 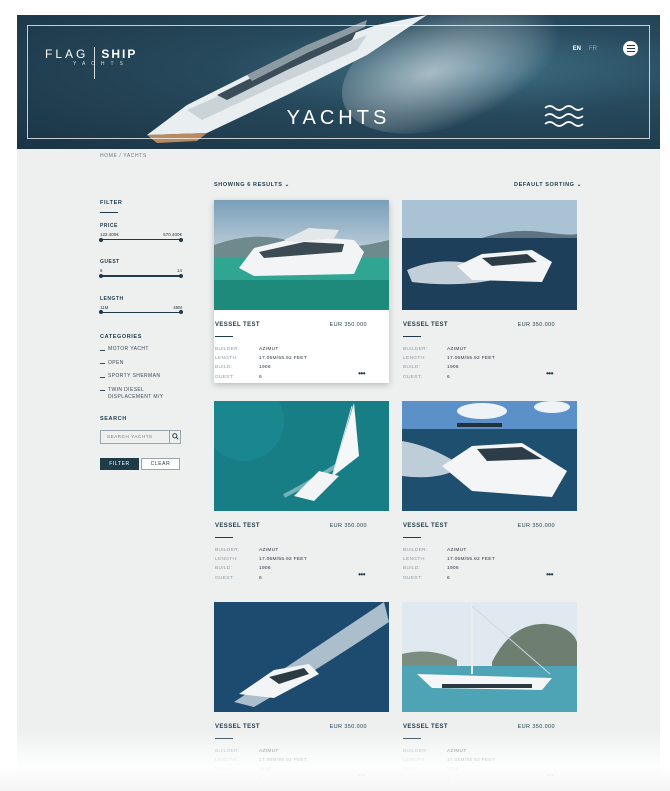 I want to click on price-max: 570.400€, so click(x=172, y=234).